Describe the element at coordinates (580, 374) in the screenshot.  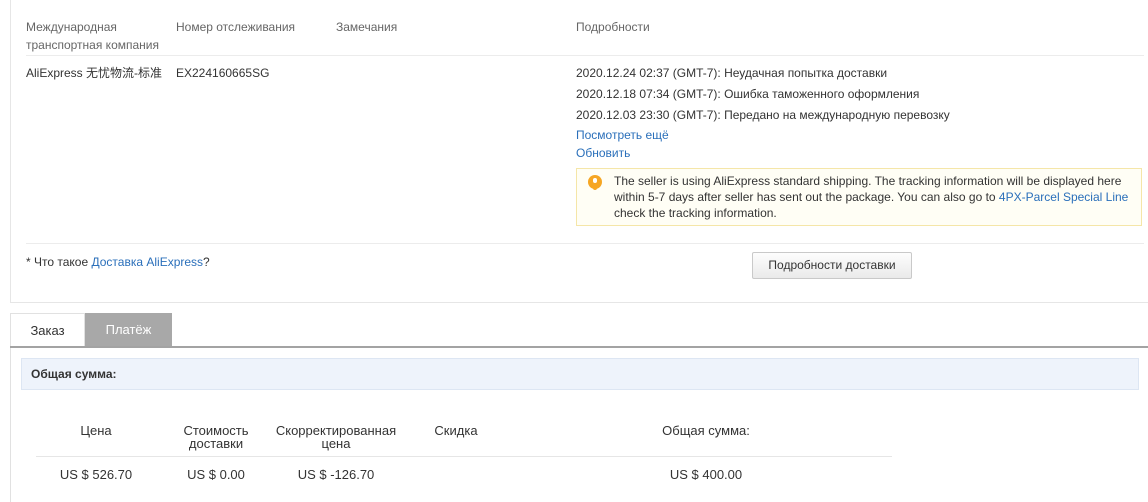
I see `totals-title: Общая сумма:` at that location.